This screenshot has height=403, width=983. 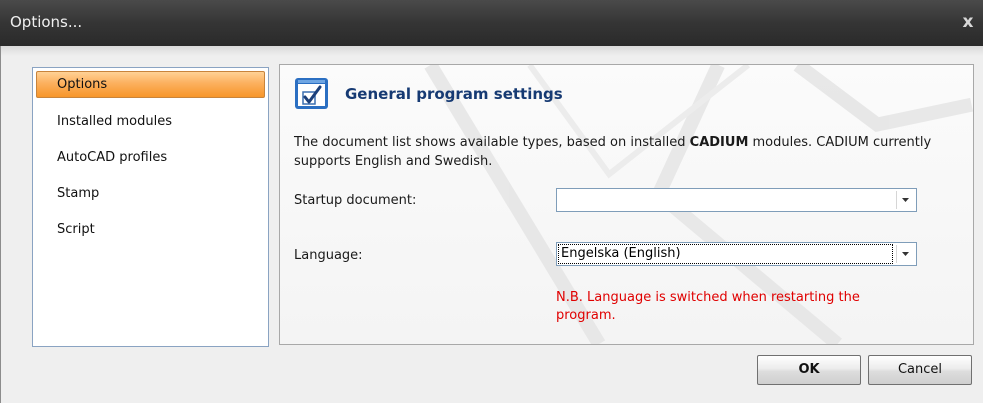 What do you see at coordinates (454, 94) in the screenshot?
I see `section-title: General program settings` at bounding box center [454, 94].